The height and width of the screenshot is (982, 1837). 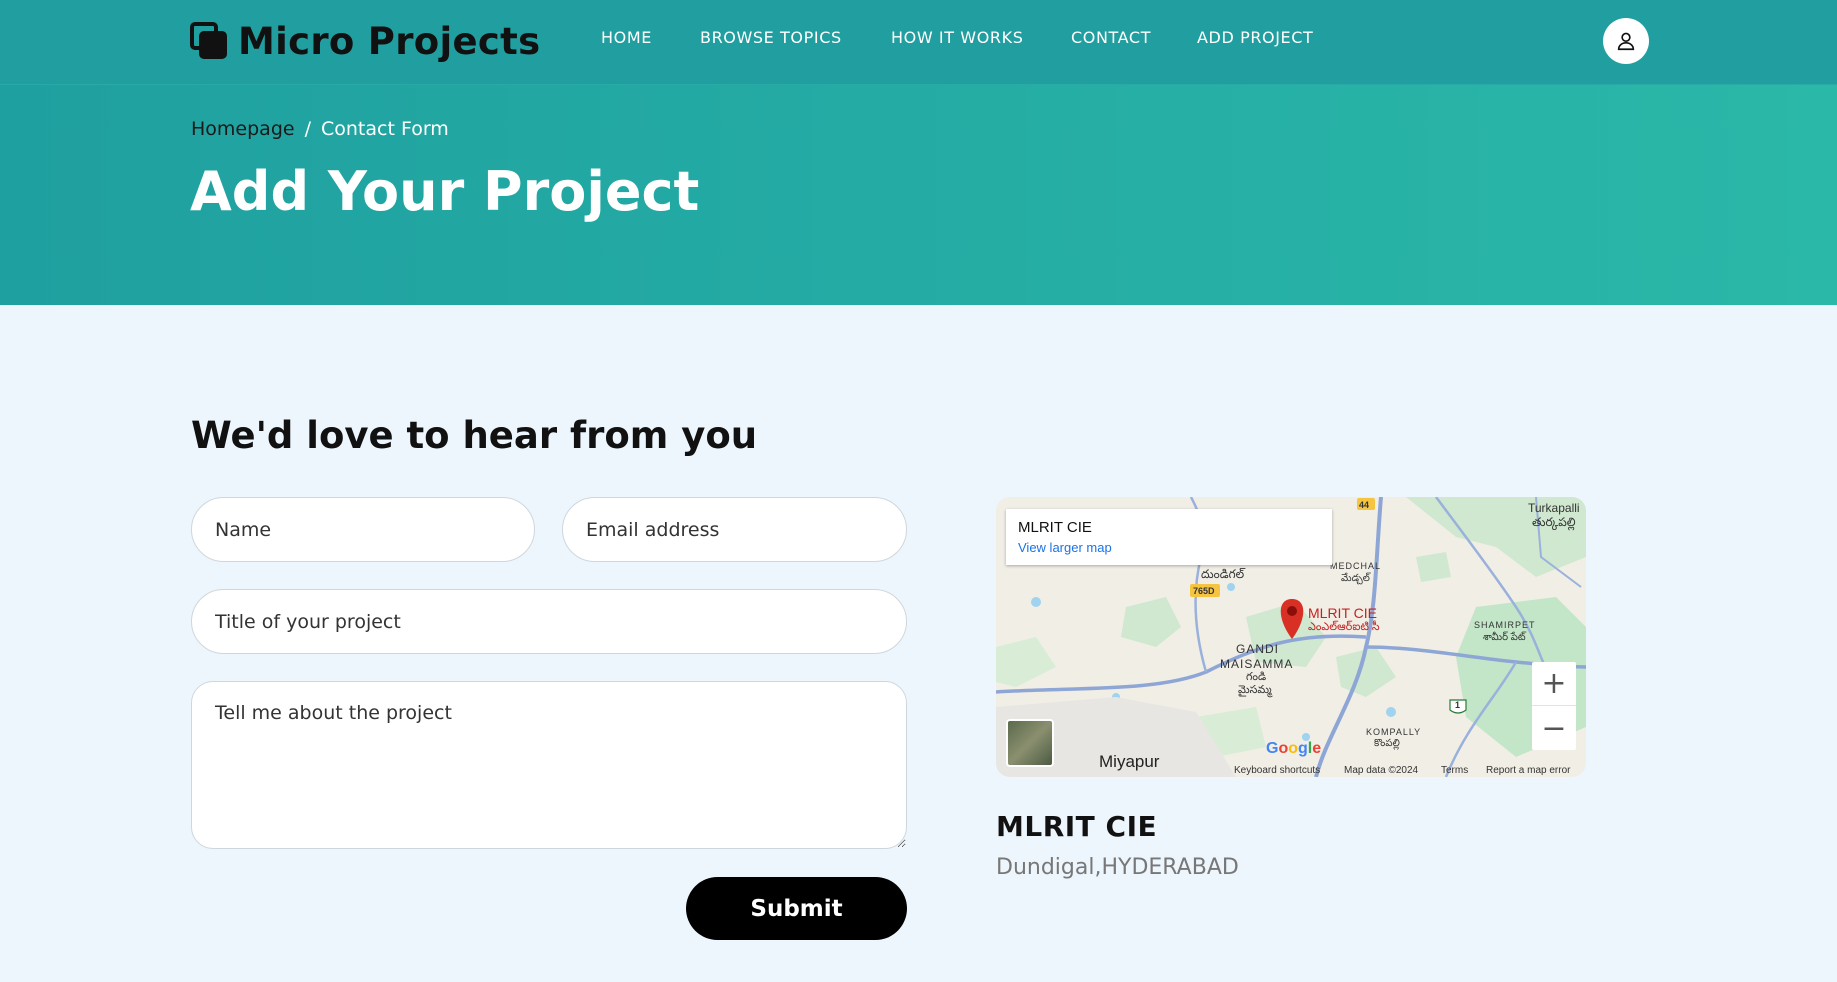 I want to click on map-place-shamirpet-te: శామీర్ పేట్, so click(x=1504, y=637).